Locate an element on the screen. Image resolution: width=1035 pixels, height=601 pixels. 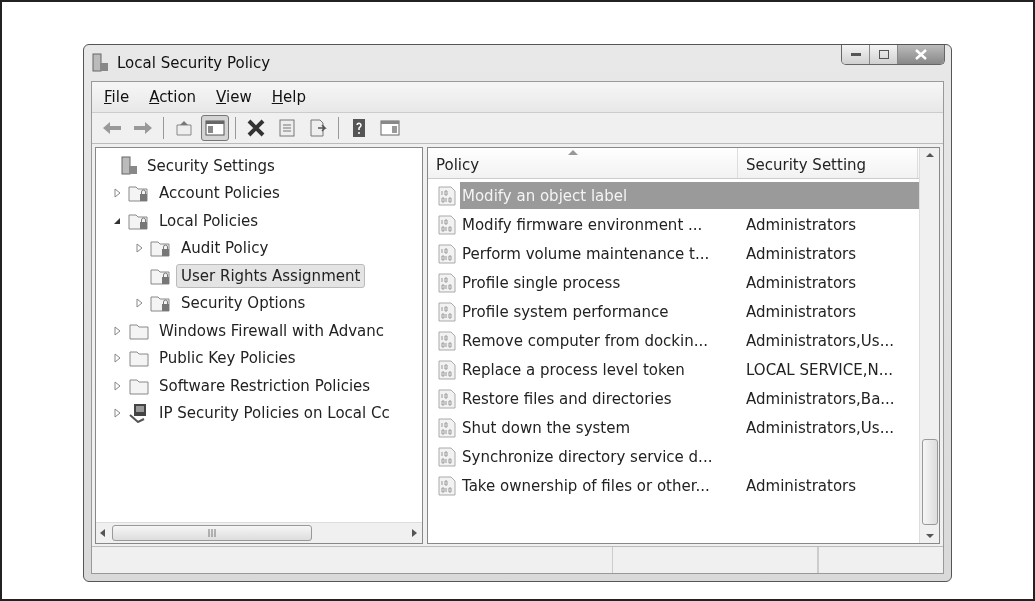
scroll-left-icon is located at coordinates (103, 533).